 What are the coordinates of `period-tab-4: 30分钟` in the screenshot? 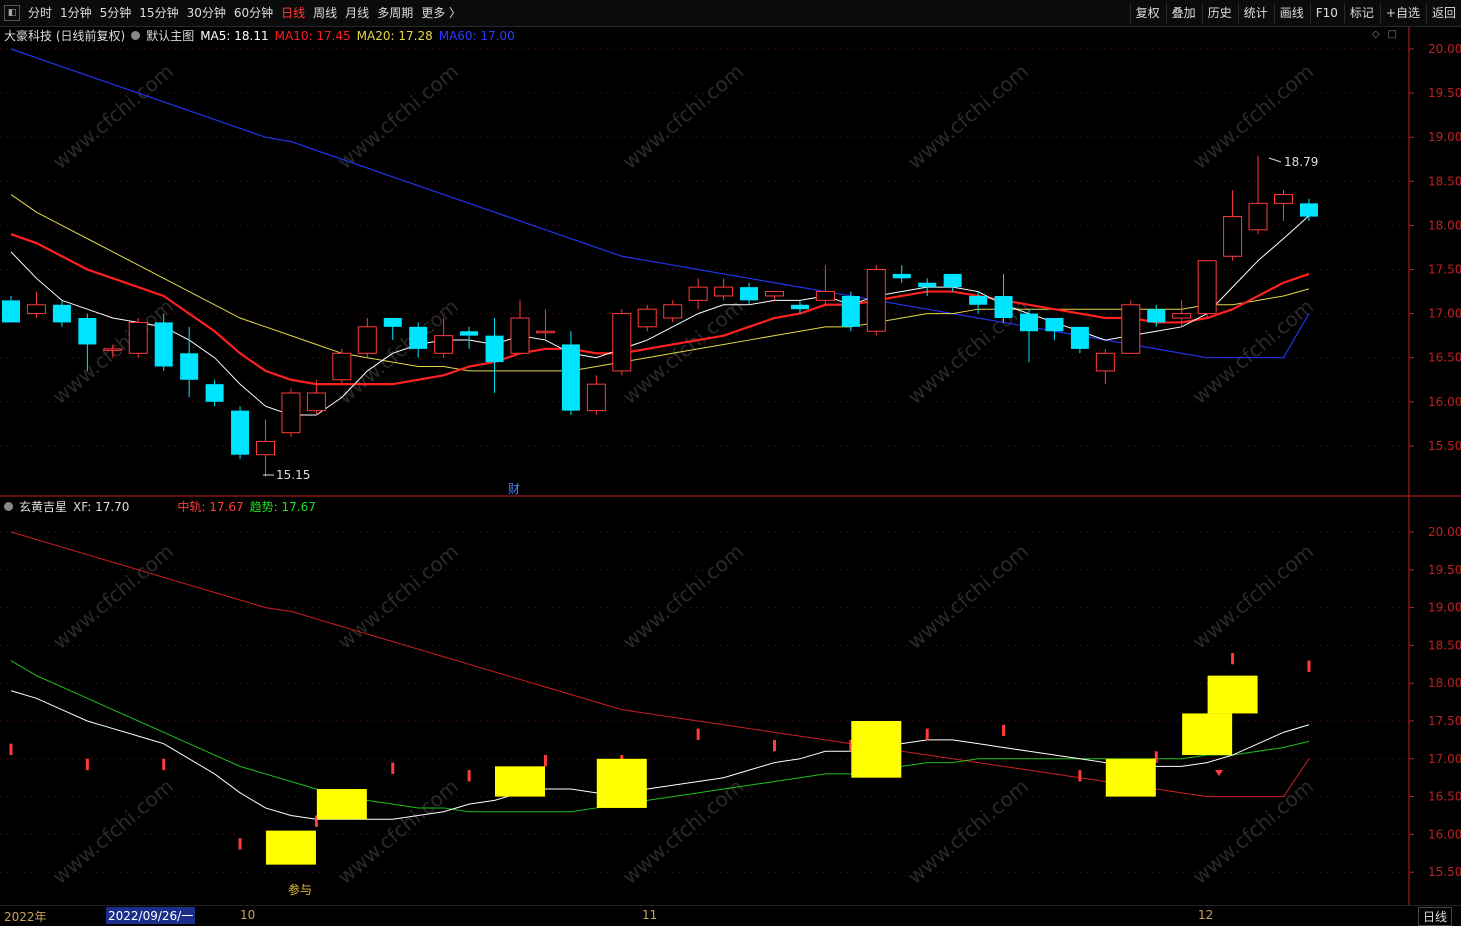 It's located at (206, 13).